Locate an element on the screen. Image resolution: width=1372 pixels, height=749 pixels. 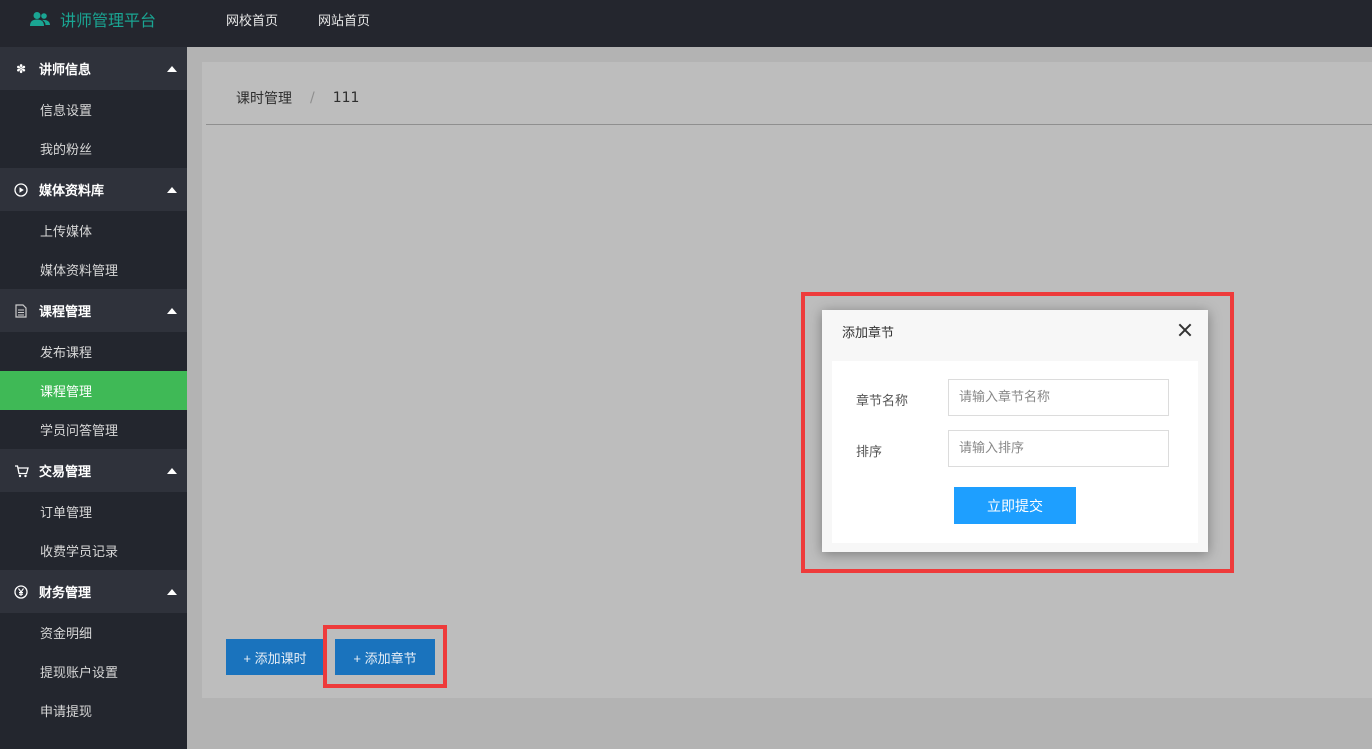
add-lesson-button: + 添加课时 is located at coordinates (275, 657).